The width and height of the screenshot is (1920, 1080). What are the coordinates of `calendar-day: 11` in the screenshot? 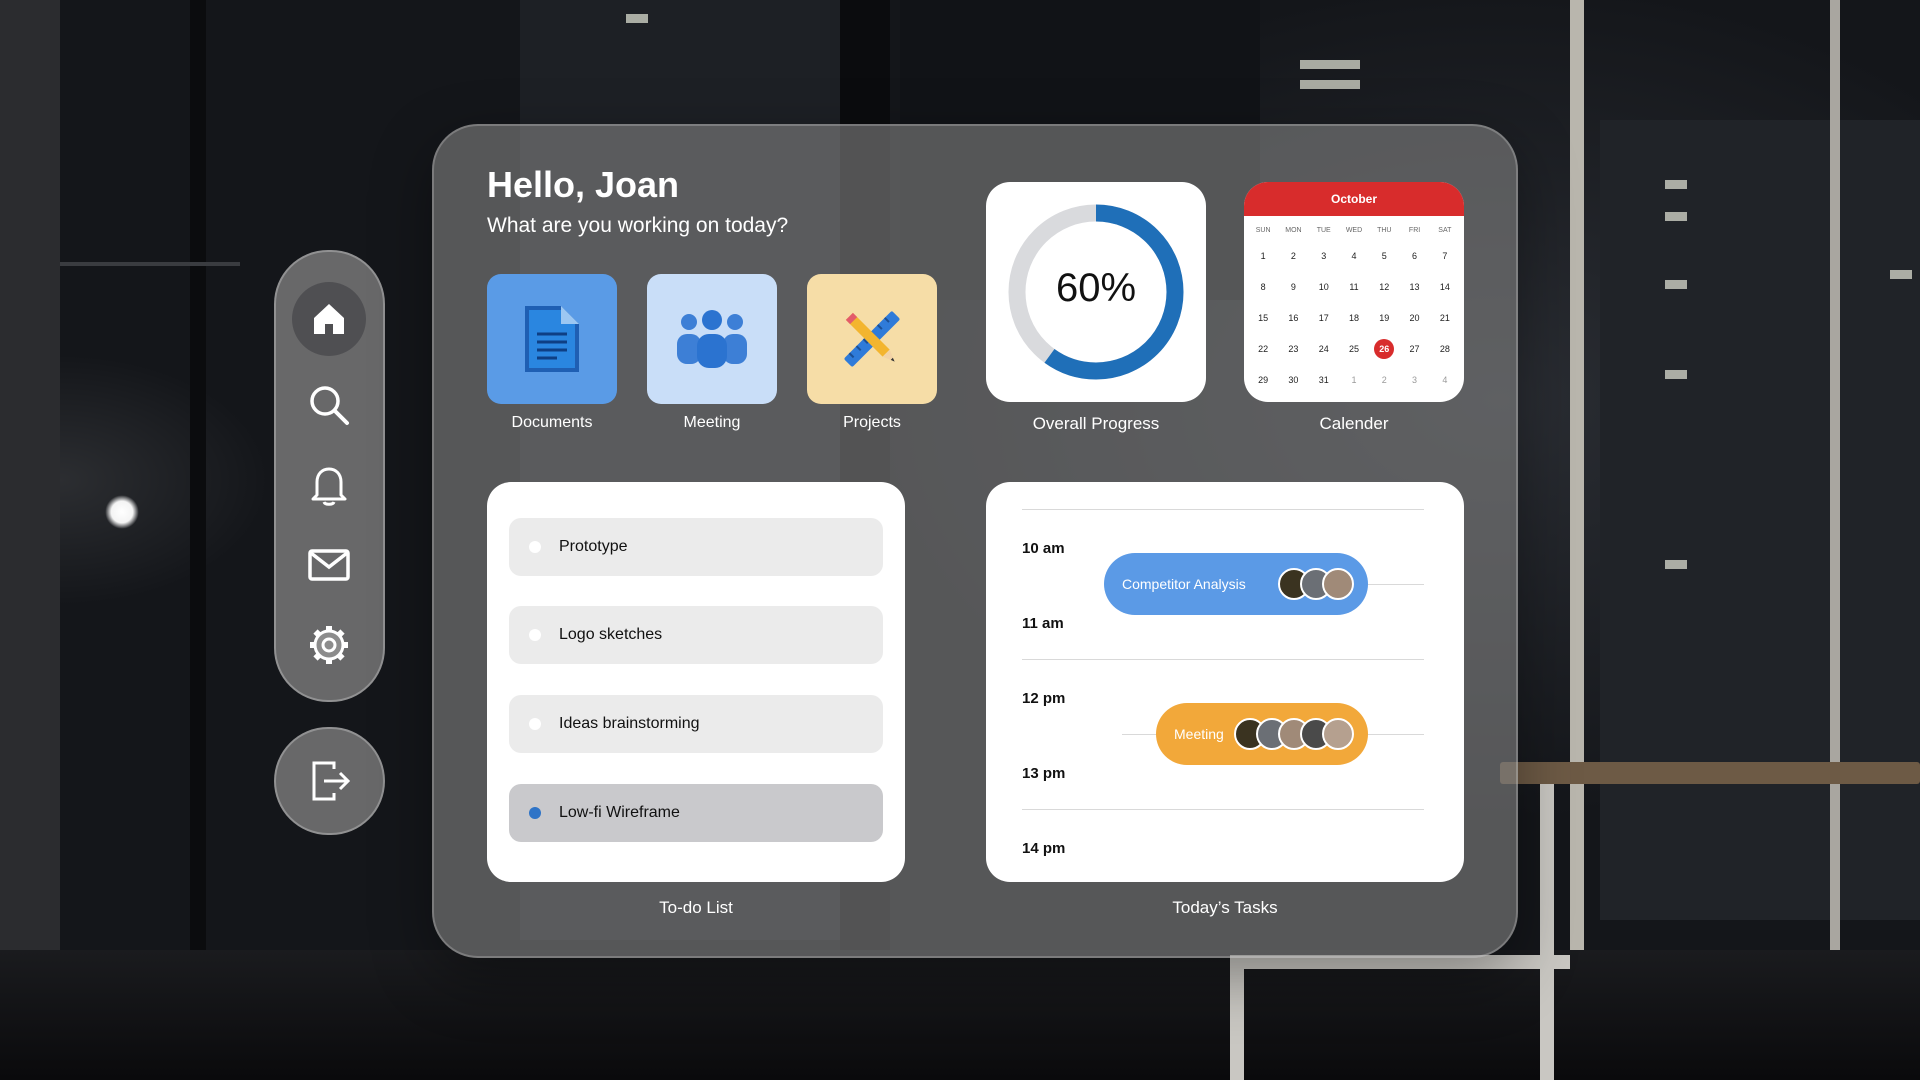 It's located at (1354, 286).